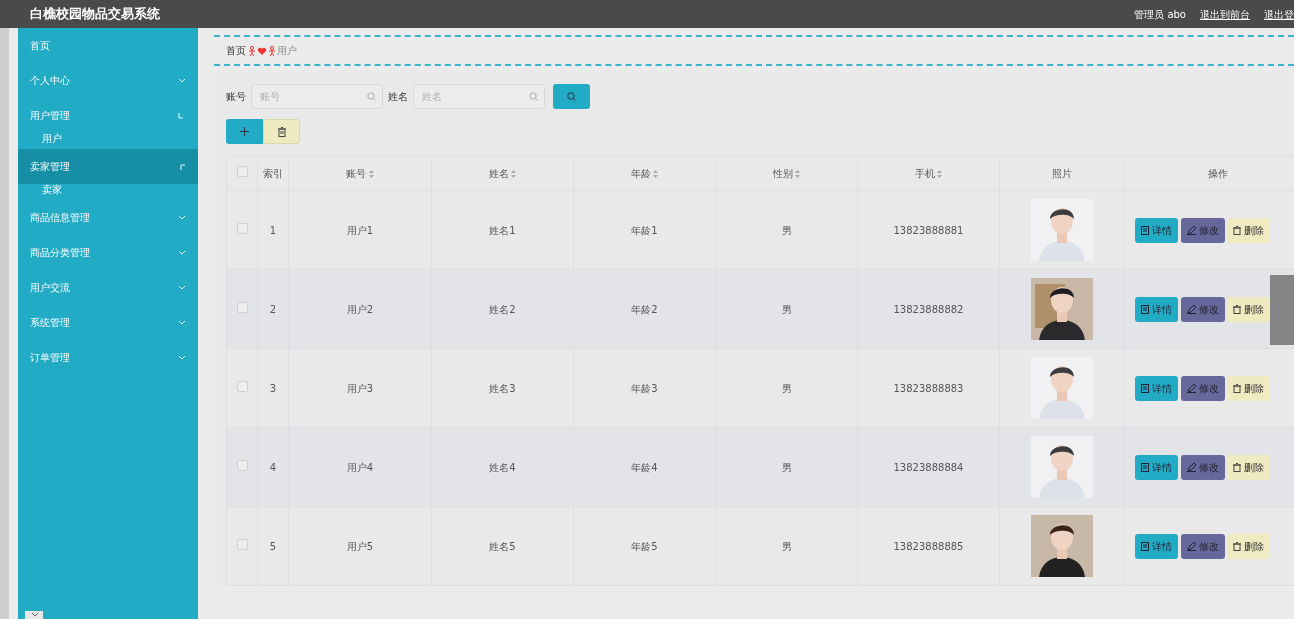 The height and width of the screenshot is (619, 1294). Describe the element at coordinates (236, 50) in the screenshot. I see `breadcrumb-home: 首页` at that location.